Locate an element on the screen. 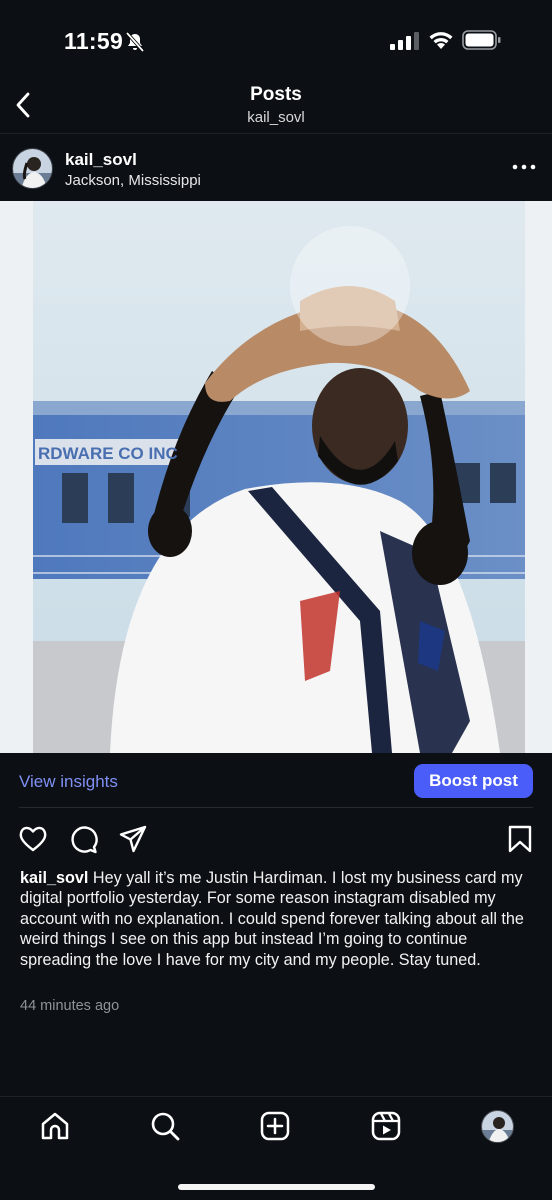  share-icon is located at coordinates (133, 839).